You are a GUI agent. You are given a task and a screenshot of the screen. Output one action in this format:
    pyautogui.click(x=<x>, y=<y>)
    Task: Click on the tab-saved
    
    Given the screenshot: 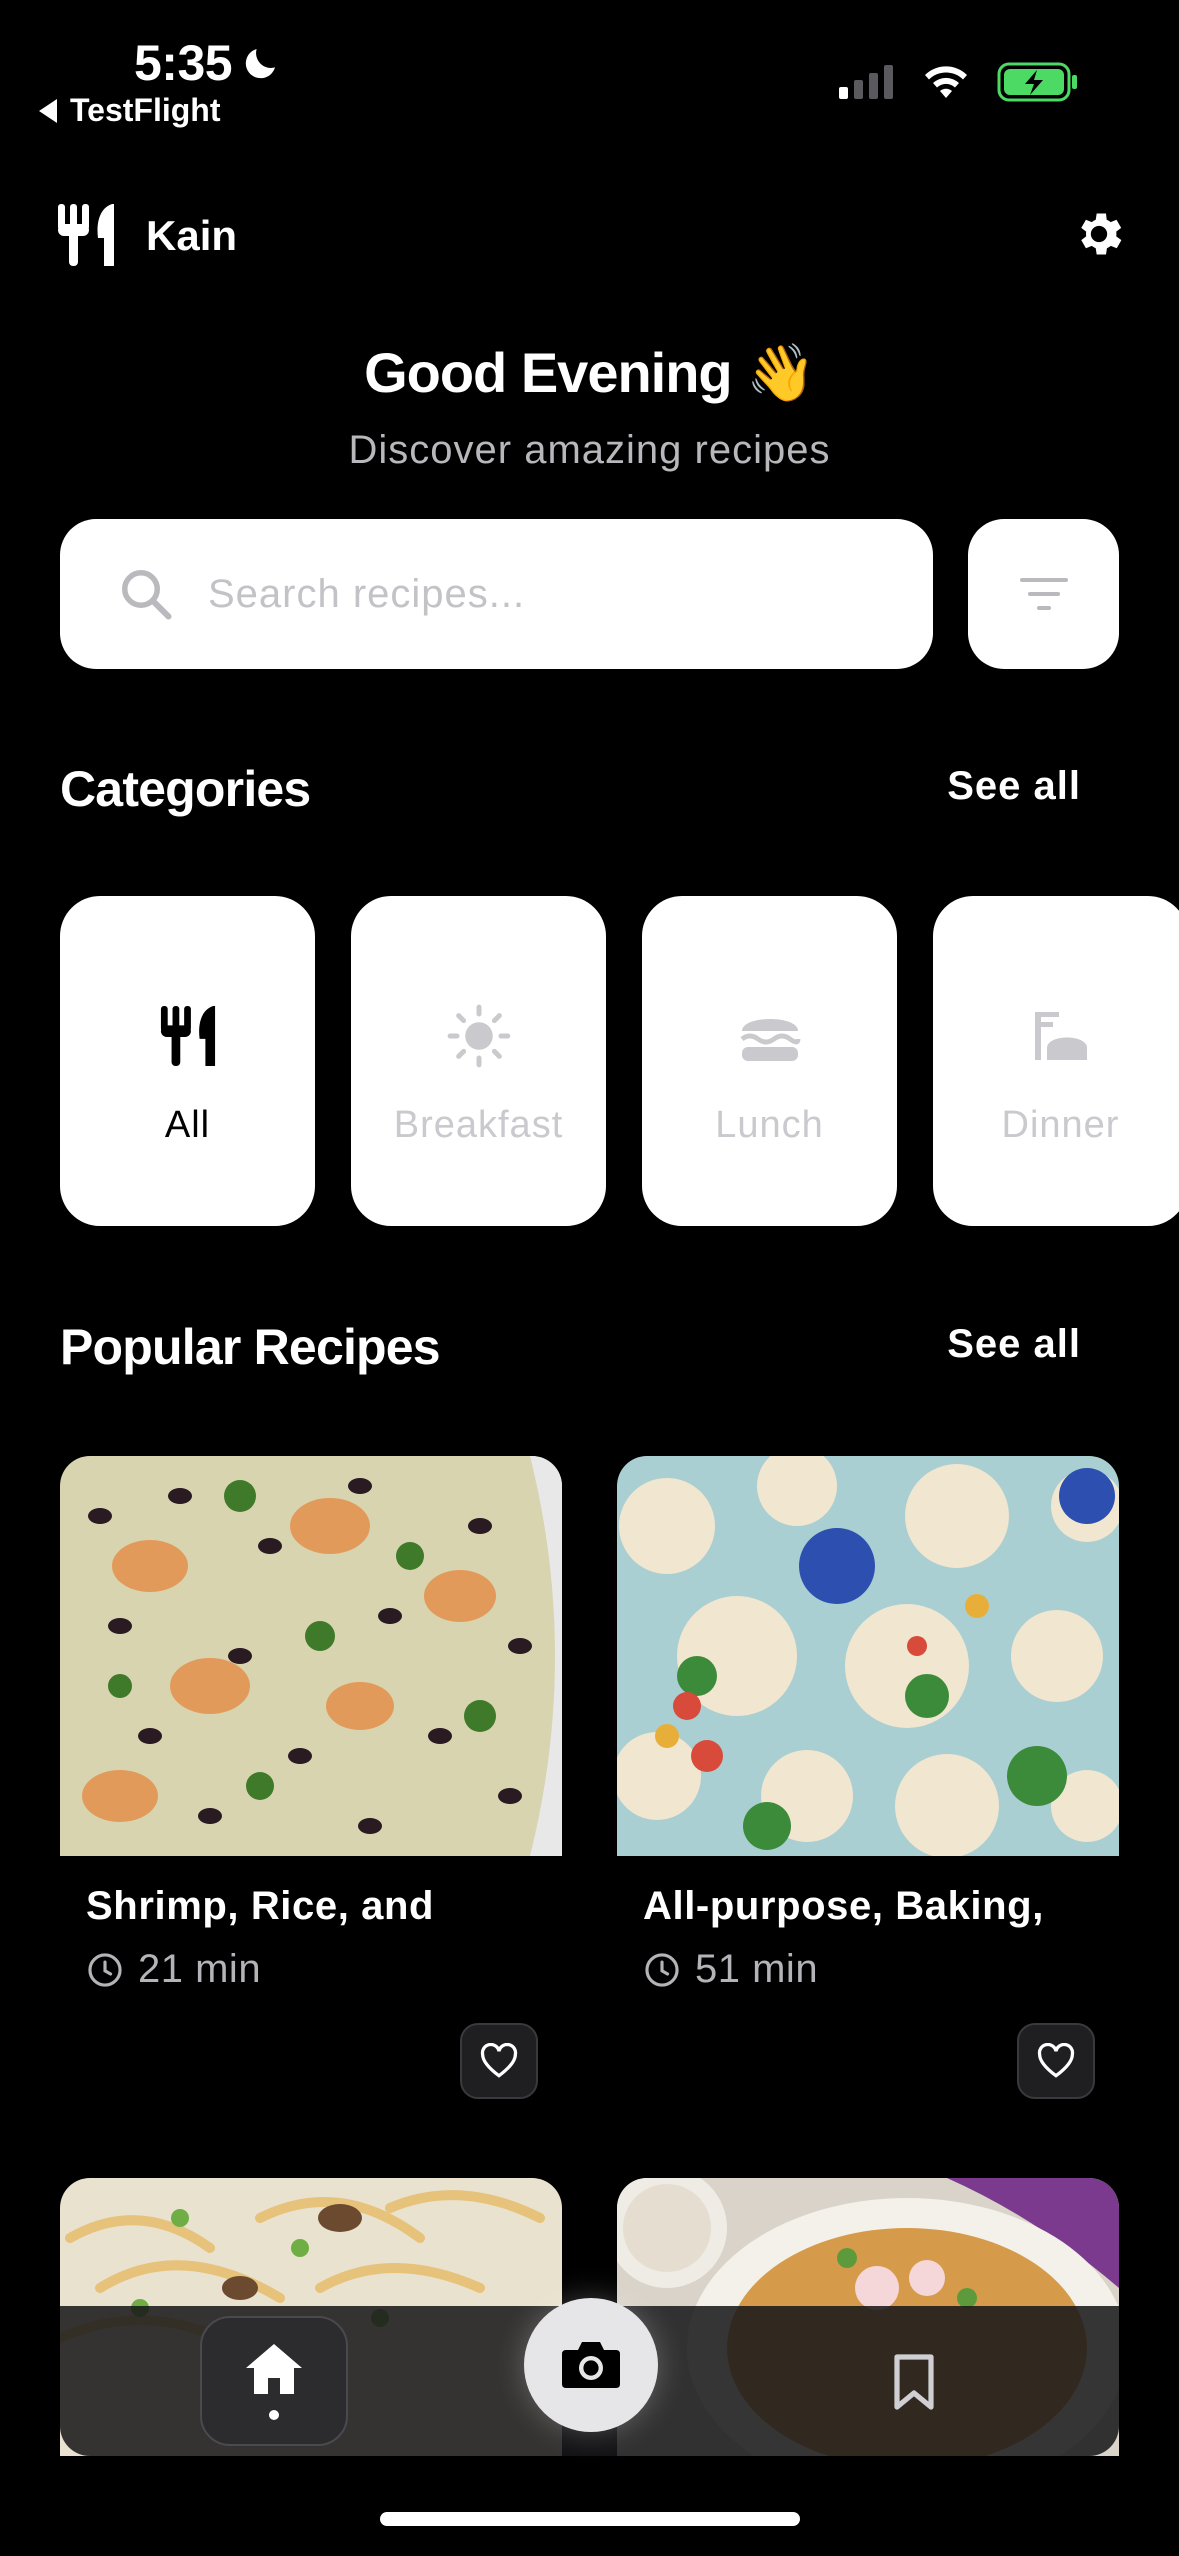 What is the action you would take?
    pyautogui.click(x=914, y=2382)
    